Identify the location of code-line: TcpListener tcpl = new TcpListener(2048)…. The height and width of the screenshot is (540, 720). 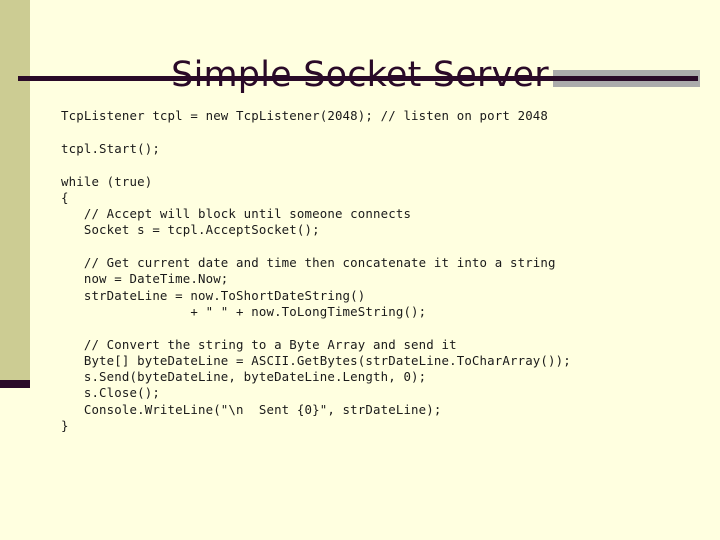
(305, 116).